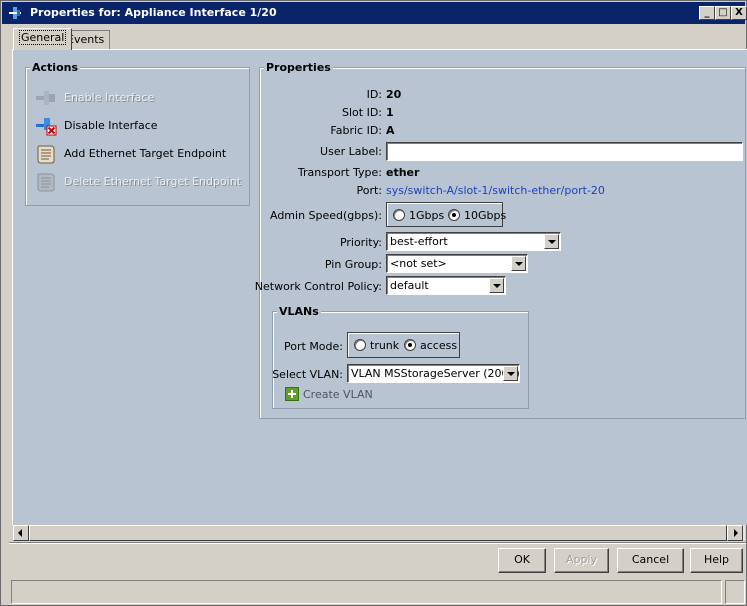  Describe the element at coordinates (353, 264) in the screenshot. I see `pin-group-label: Pin Group:` at that location.